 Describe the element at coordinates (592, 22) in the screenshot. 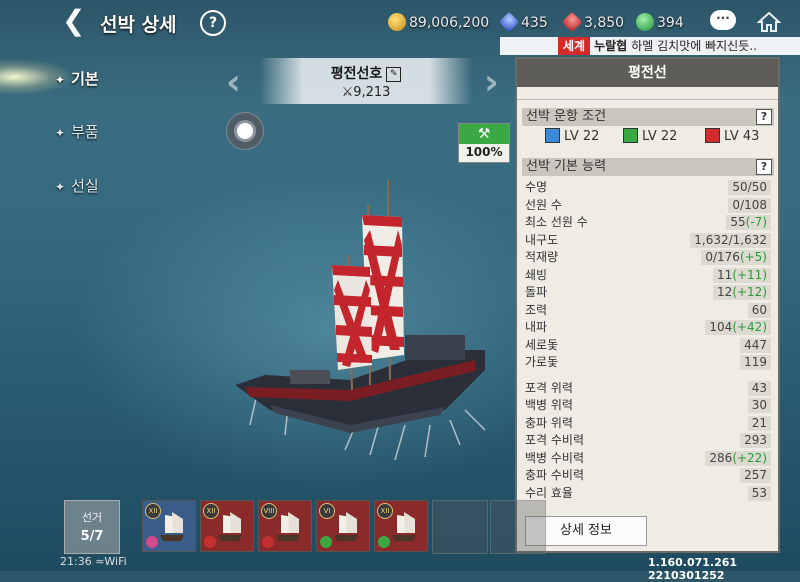

I see `ruby-balance: 3,850` at that location.